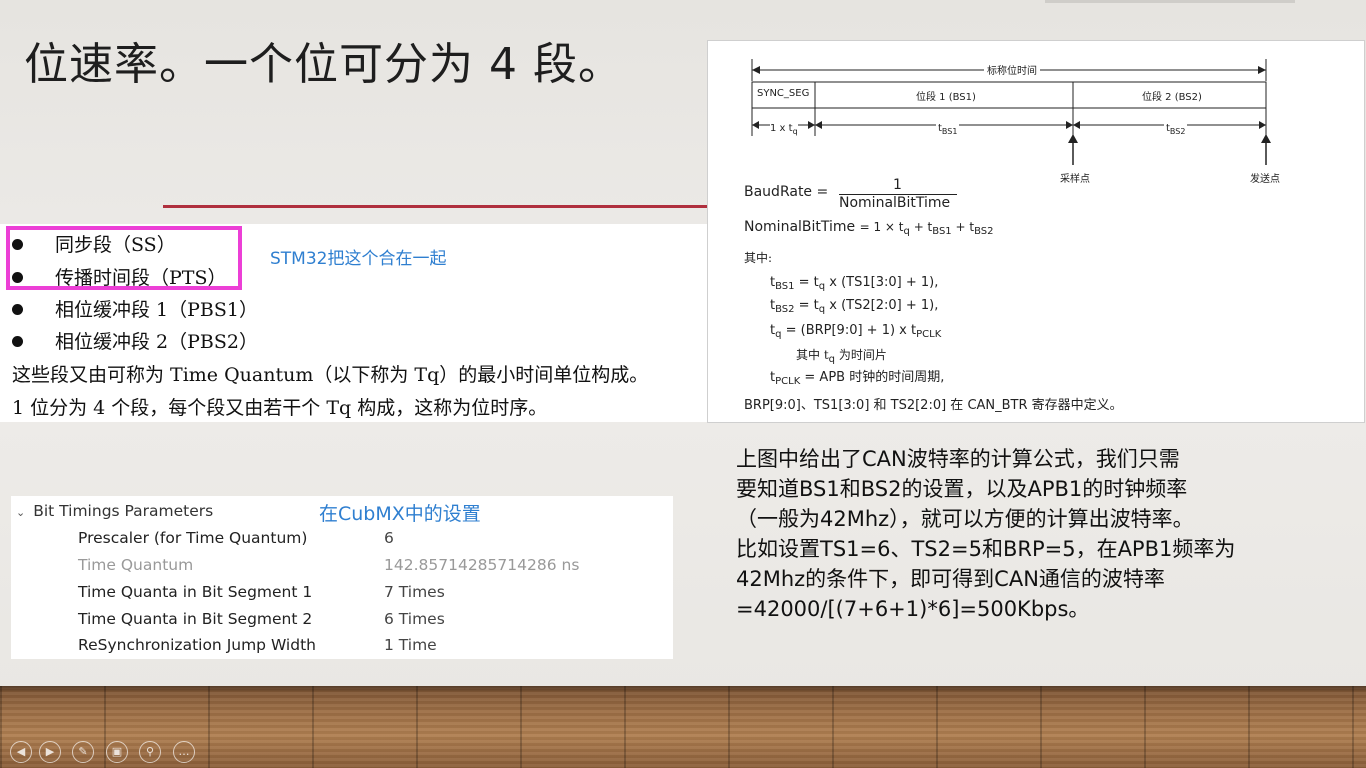 The width and height of the screenshot is (1366, 768). Describe the element at coordinates (1172, 97) in the screenshot. I see `bs2-segment-label: 位段 2 (BS2)` at that location.